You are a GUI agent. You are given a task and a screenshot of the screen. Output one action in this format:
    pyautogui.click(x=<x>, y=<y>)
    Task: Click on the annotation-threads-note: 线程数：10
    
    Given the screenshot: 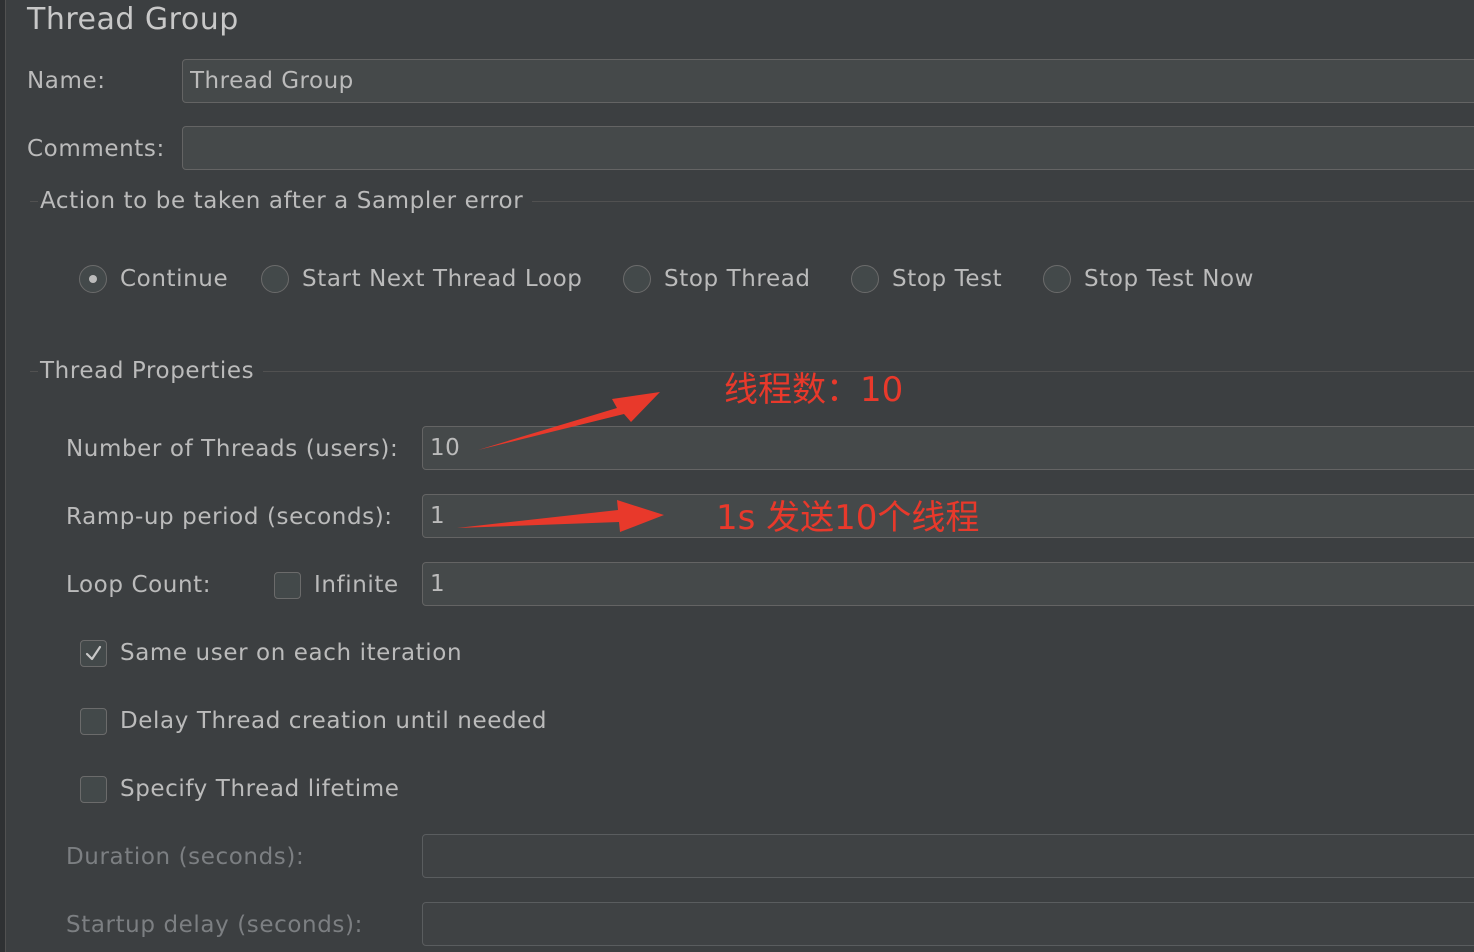 What is the action you would take?
    pyautogui.click(x=814, y=390)
    